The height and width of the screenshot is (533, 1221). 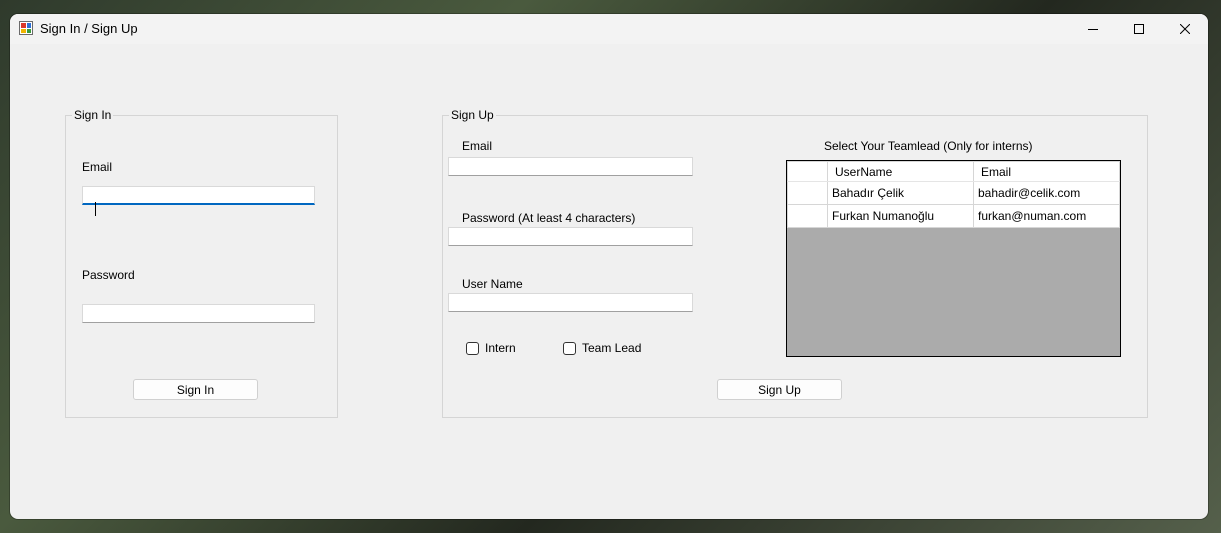 What do you see at coordinates (1046, 216) in the screenshot?
I see `grid-cell-email: furkan@numan.com` at bounding box center [1046, 216].